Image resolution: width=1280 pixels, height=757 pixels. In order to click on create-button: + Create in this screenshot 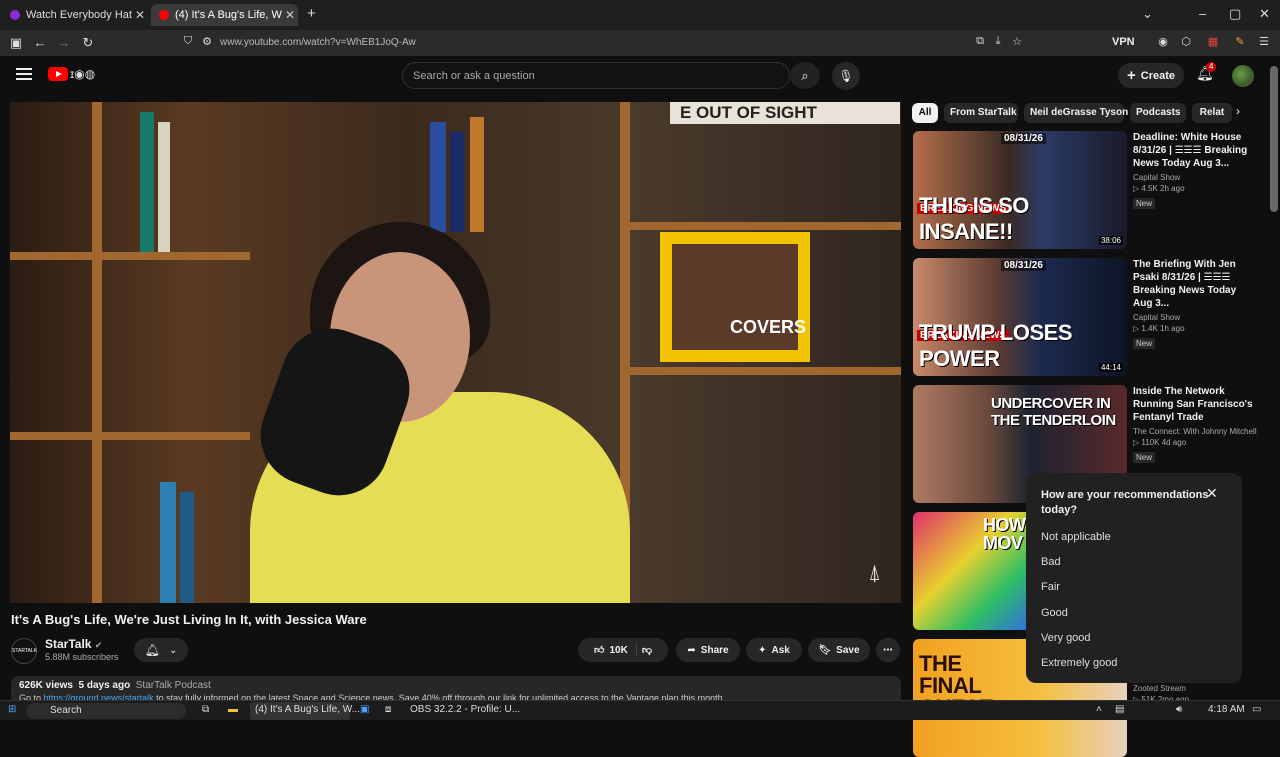, I will do `click(1151, 75)`.